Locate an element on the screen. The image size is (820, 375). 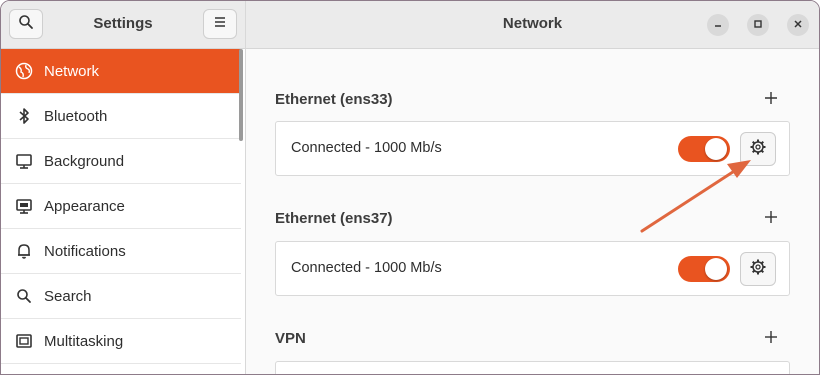
maximize-icon is located at coordinates (758, 25).